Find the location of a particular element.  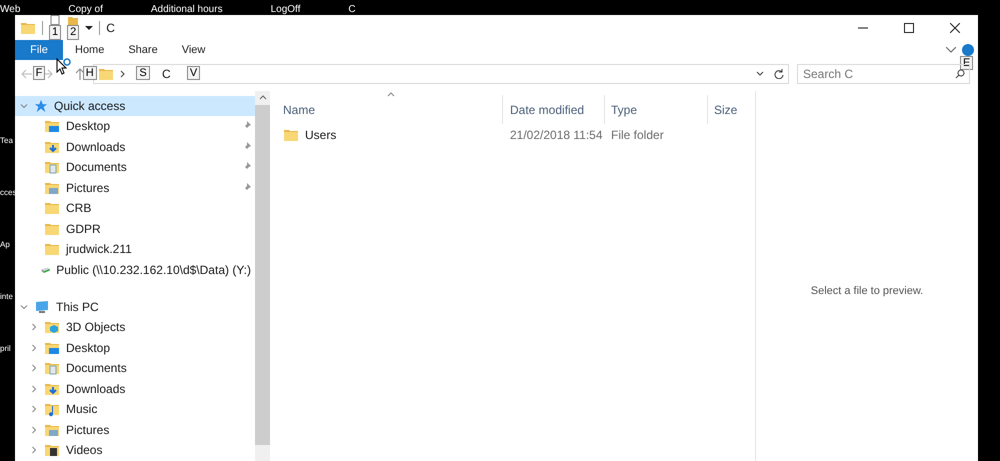

new-folder-icon is located at coordinates (73, 20).